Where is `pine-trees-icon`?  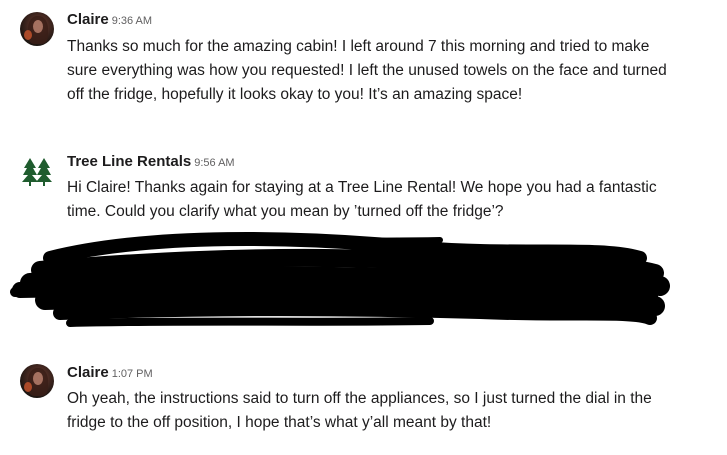
pine-trees-icon is located at coordinates (37, 171).